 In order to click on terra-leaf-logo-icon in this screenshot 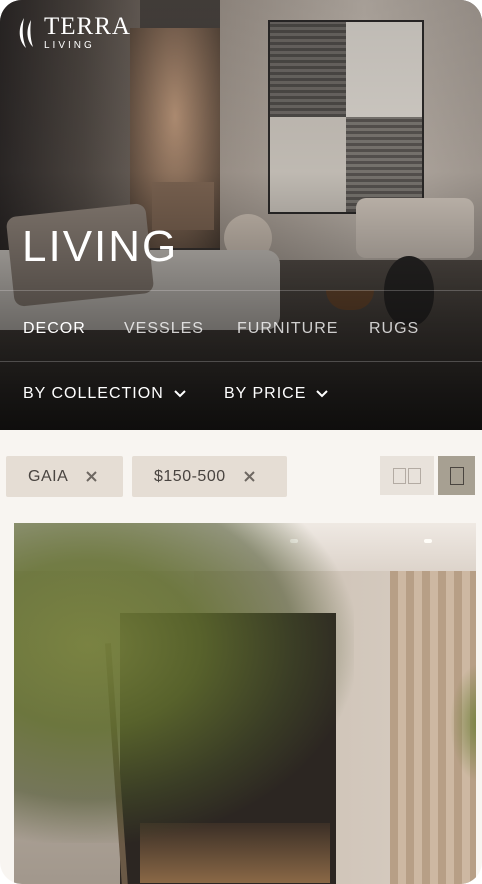, I will do `click(26, 32)`.